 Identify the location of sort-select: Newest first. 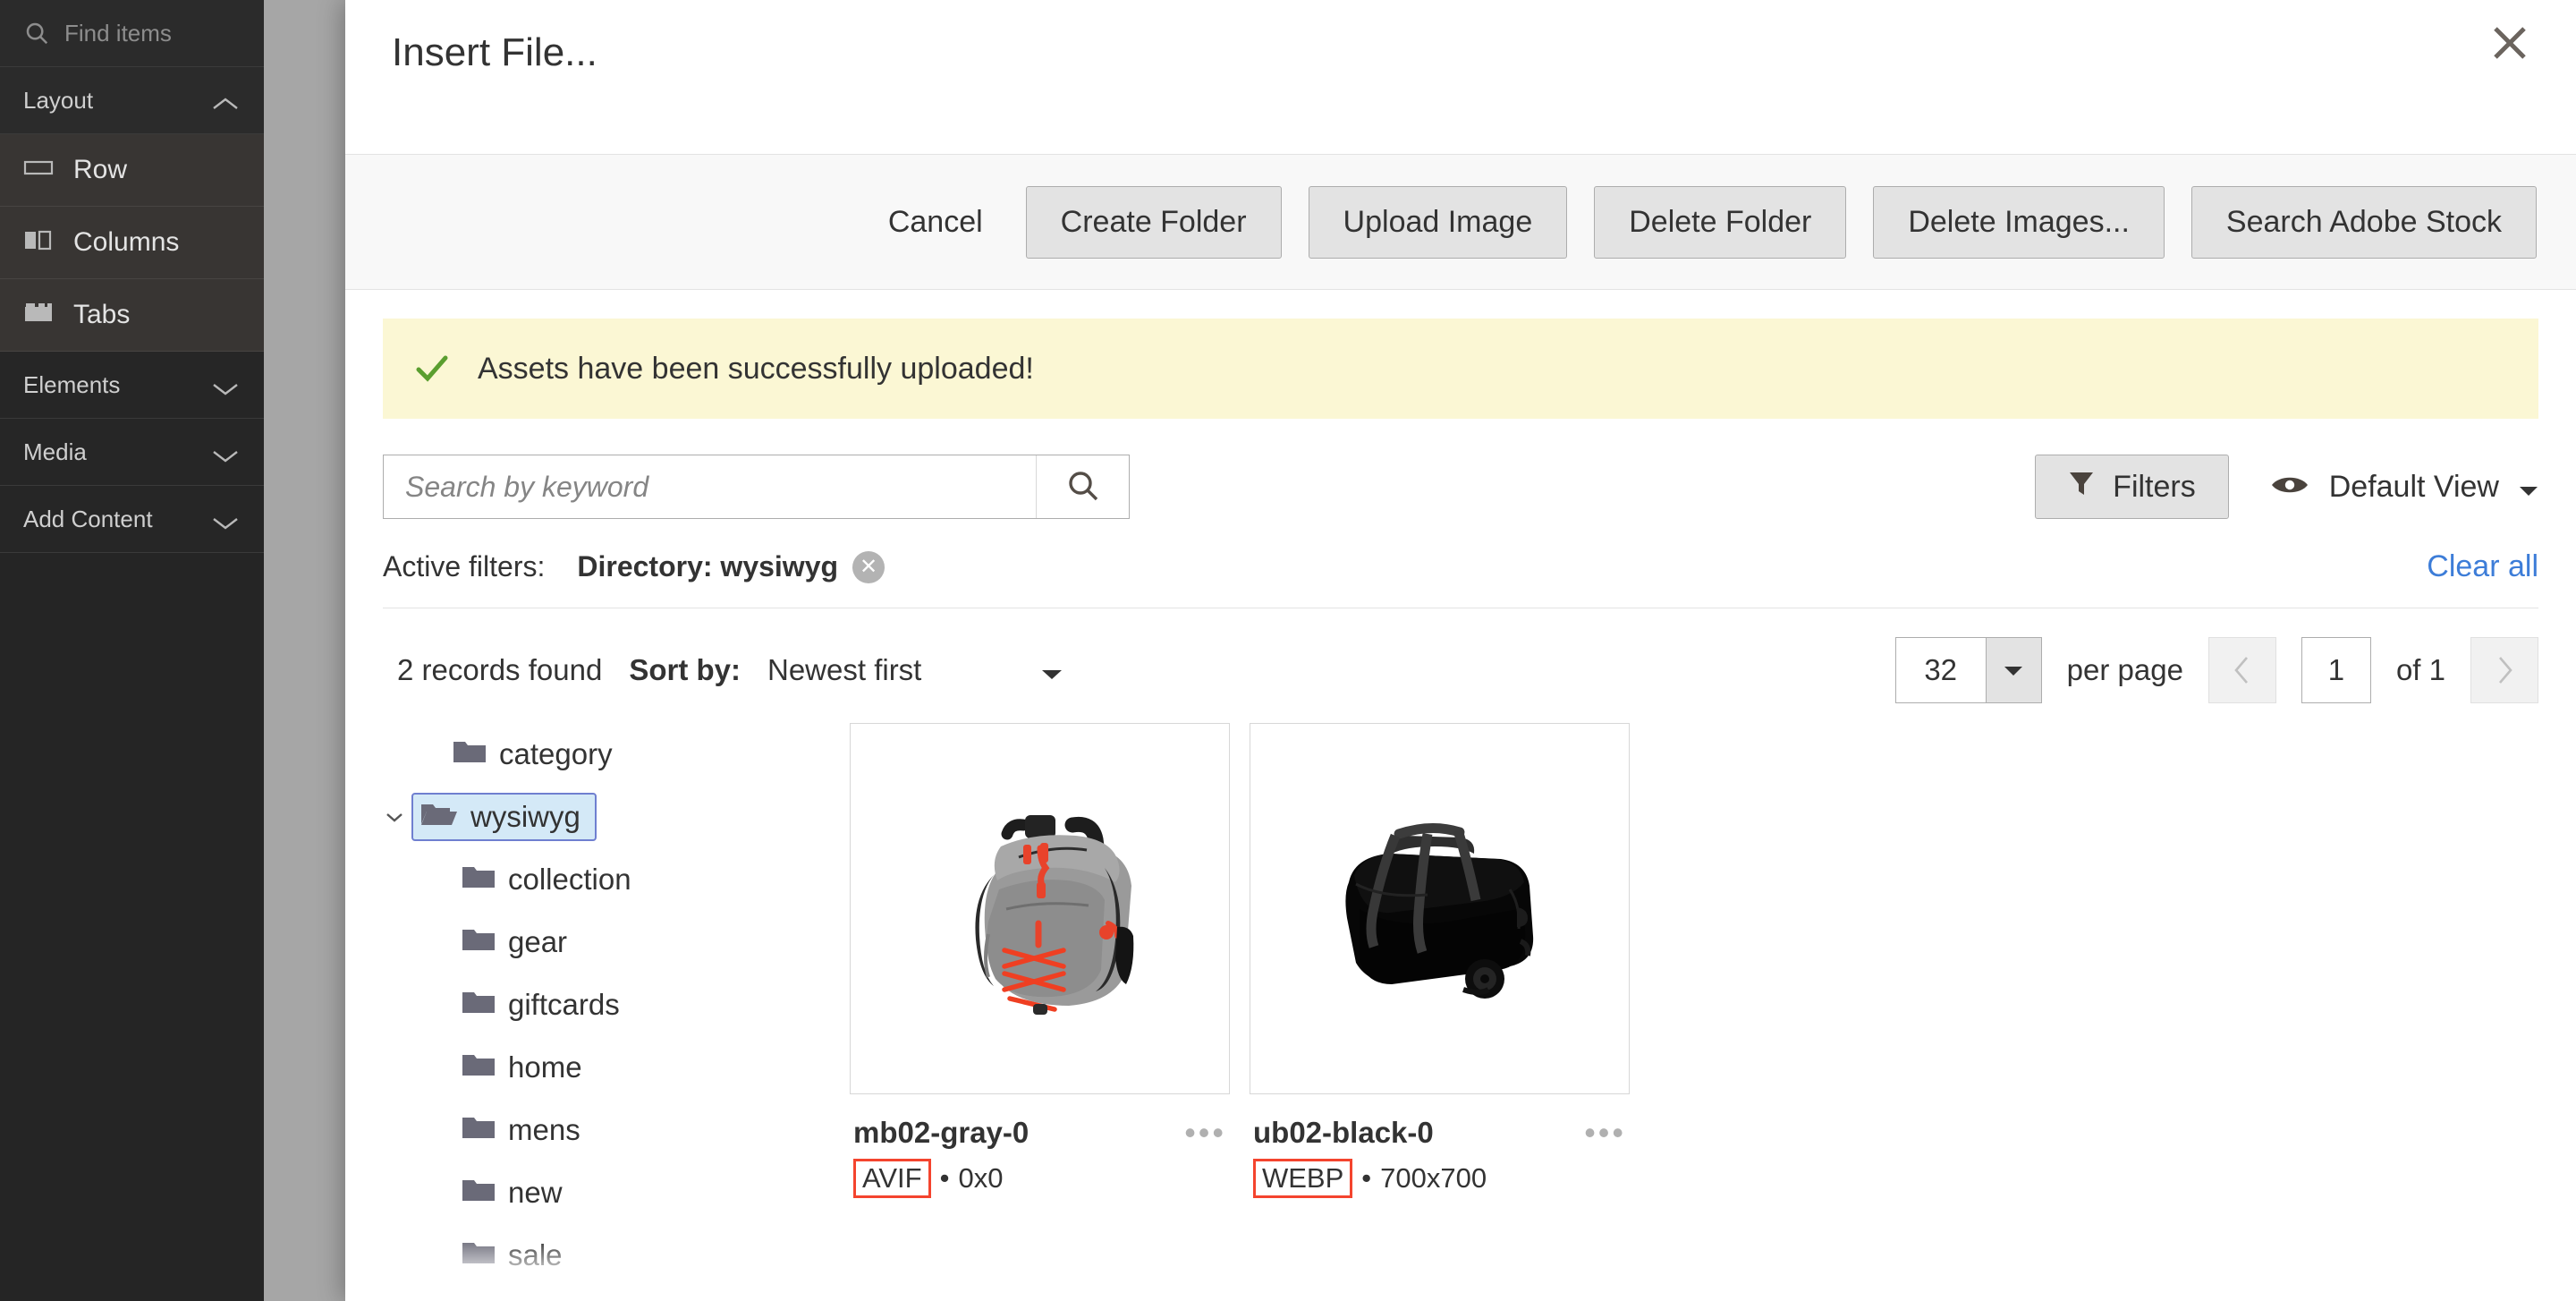
(915, 670).